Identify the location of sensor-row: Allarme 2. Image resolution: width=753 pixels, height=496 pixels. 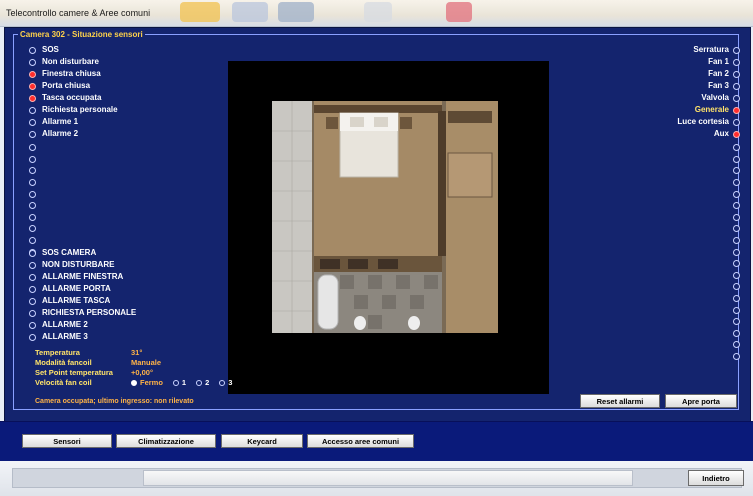
(73, 134).